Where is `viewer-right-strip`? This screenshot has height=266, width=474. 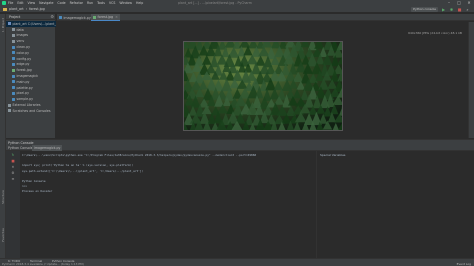
viewer-right-strip is located at coordinates (471, 80).